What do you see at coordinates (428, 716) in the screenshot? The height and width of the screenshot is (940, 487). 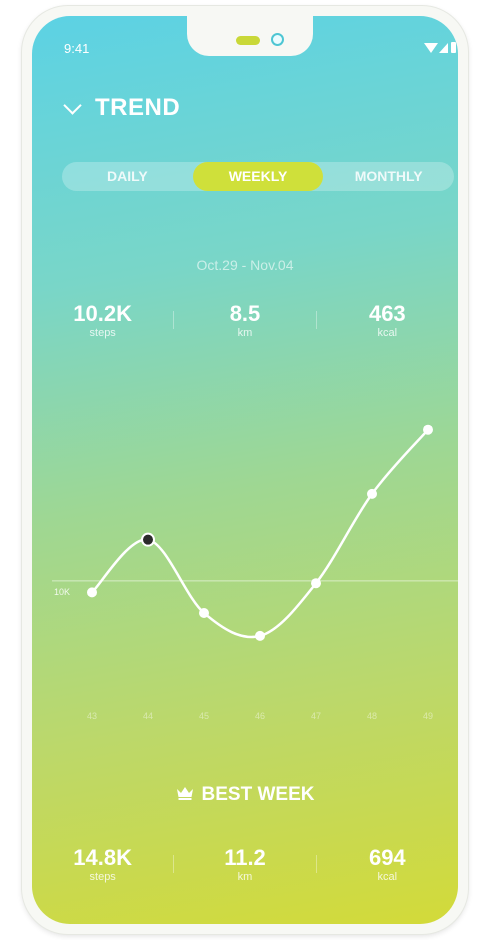 I see `x-tick-label: 49` at bounding box center [428, 716].